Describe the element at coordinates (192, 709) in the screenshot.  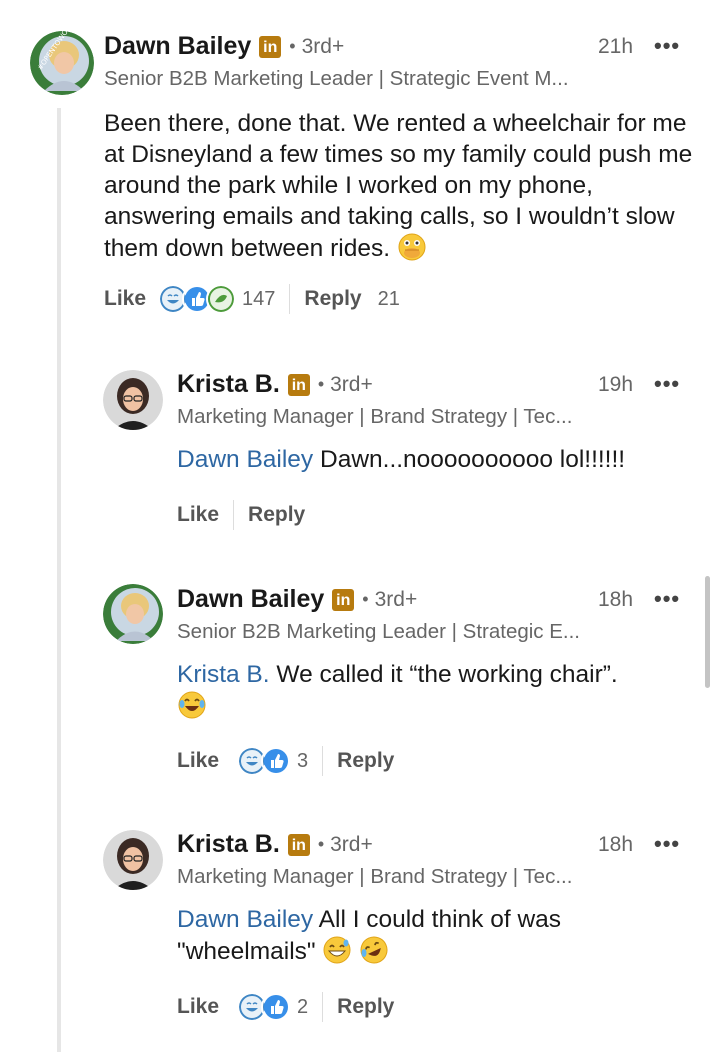
I see `face-with-tears-of-joy-icon` at that location.